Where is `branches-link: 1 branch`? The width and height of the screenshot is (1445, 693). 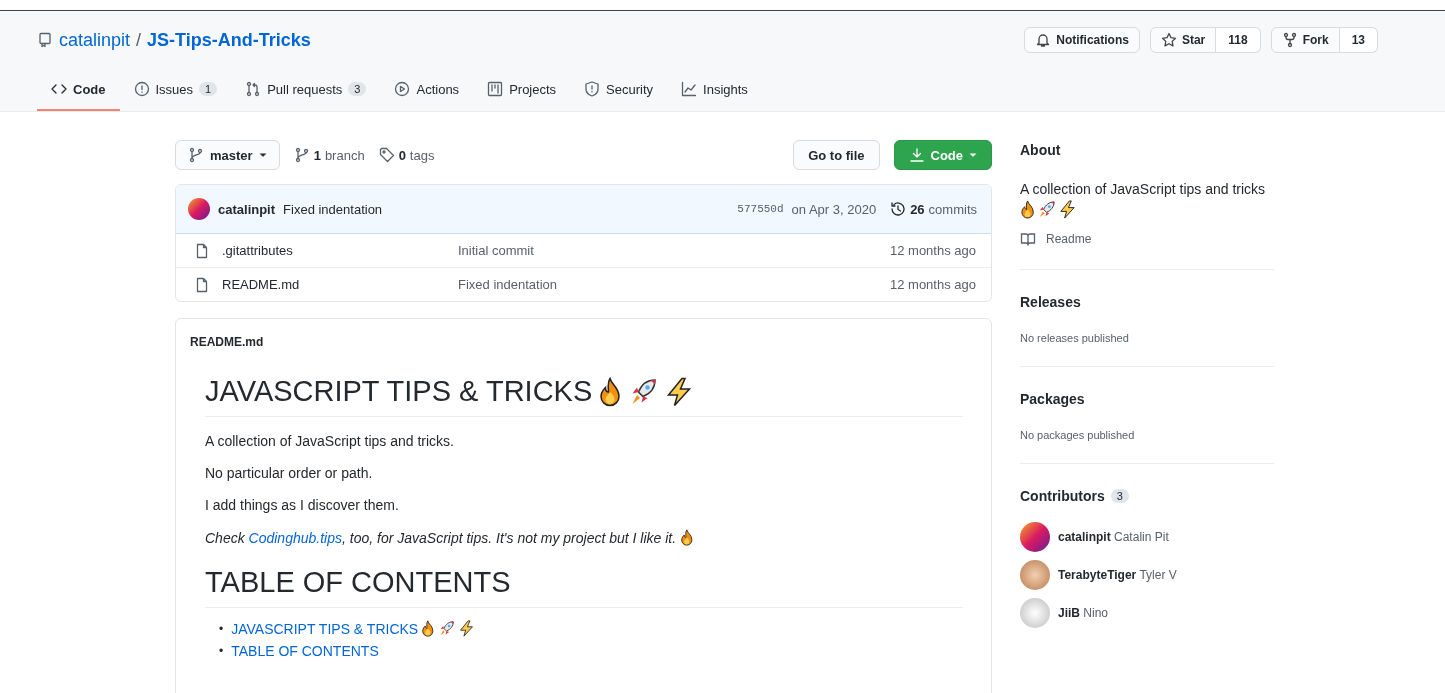 branches-link: 1 branch is located at coordinates (329, 155).